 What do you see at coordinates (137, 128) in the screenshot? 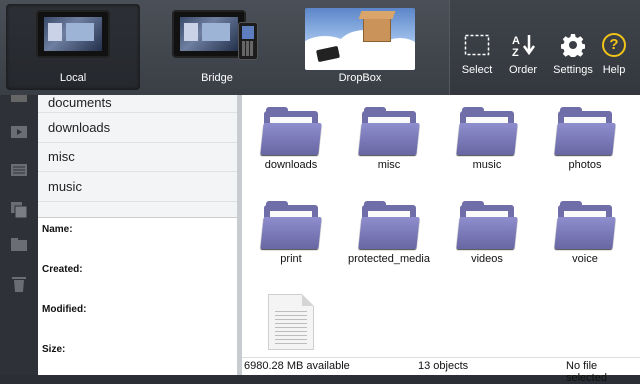
I see `list-item: downloads` at bounding box center [137, 128].